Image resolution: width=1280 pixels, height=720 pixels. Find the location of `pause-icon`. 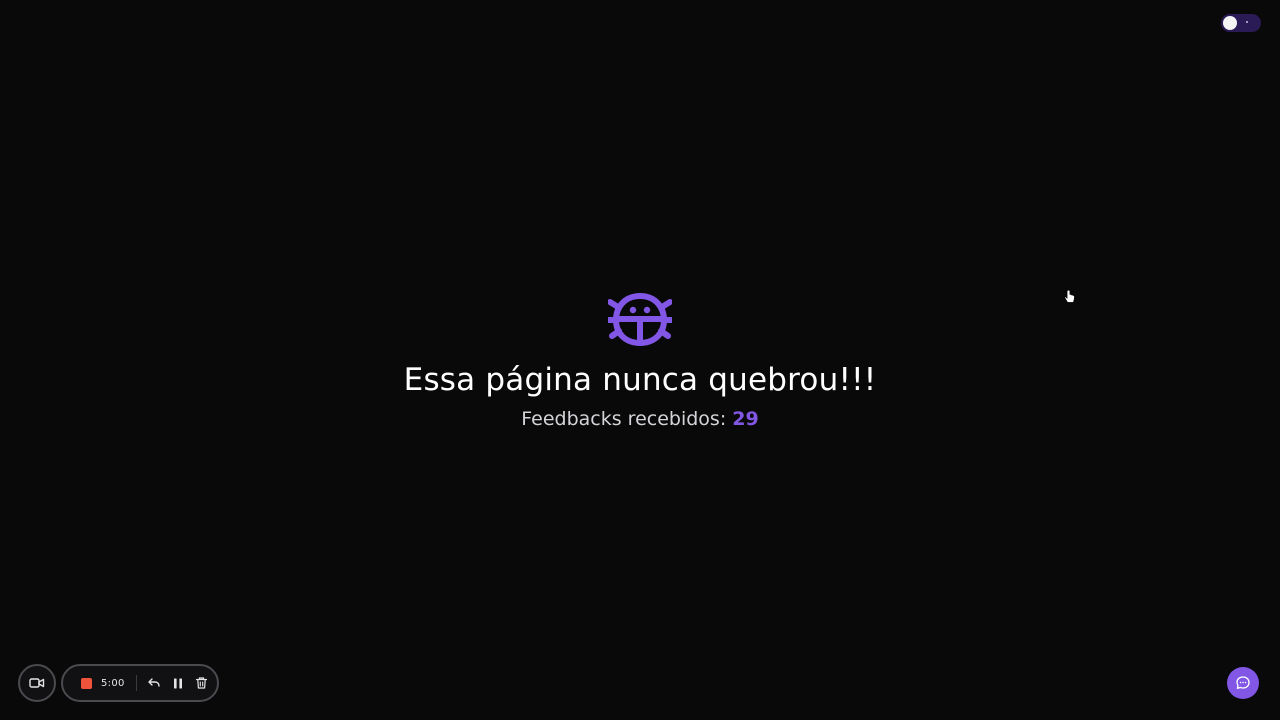

pause-icon is located at coordinates (177, 683).